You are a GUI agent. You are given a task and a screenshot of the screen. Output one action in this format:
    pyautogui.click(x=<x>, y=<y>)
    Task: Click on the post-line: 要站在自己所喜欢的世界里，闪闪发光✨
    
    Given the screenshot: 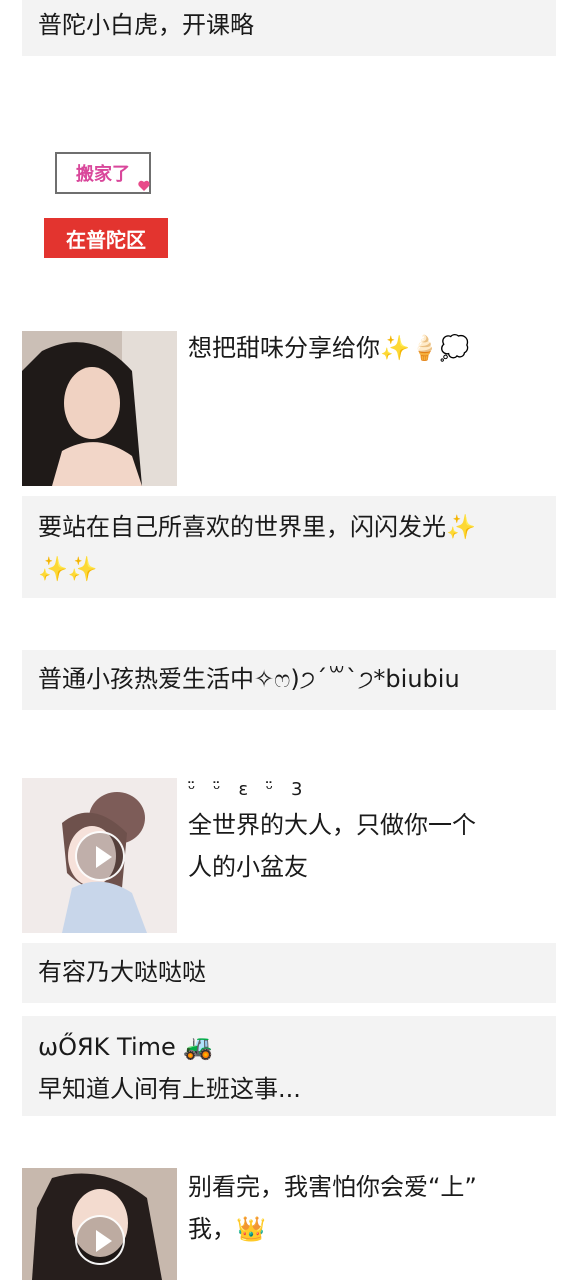 What is the action you would take?
    pyautogui.click(x=257, y=527)
    